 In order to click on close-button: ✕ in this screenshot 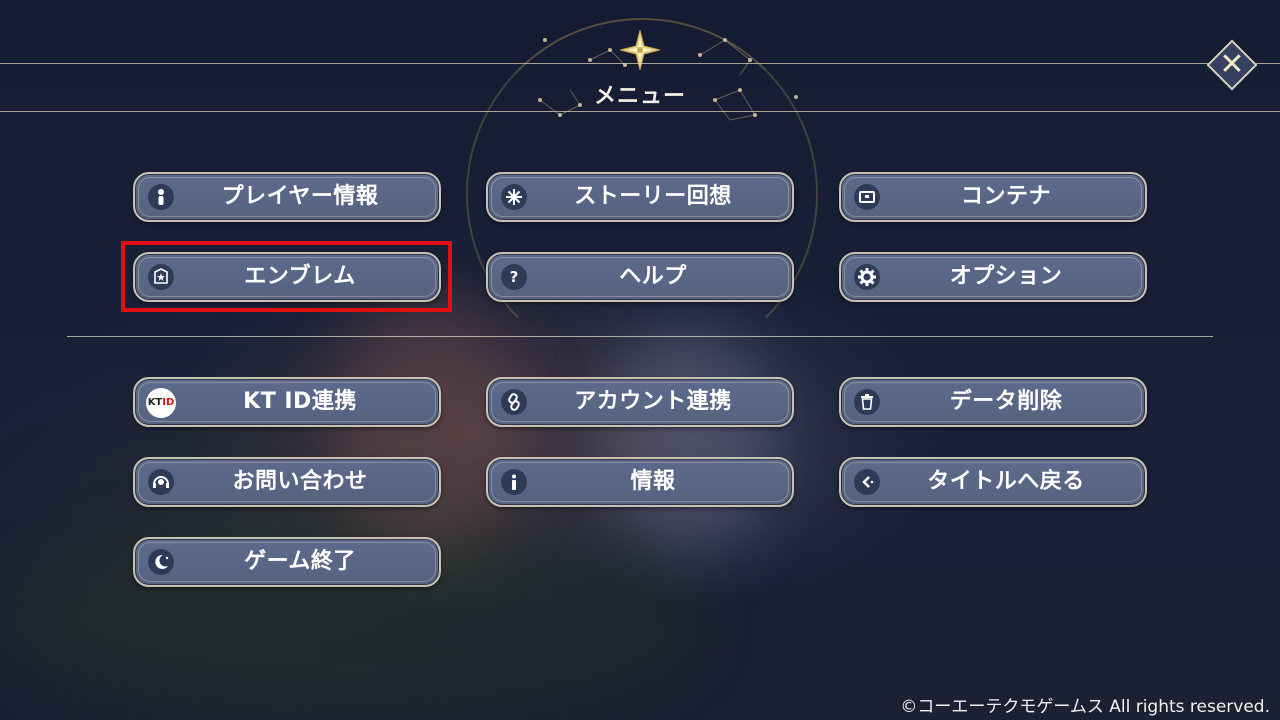, I will do `click(1232, 65)`.